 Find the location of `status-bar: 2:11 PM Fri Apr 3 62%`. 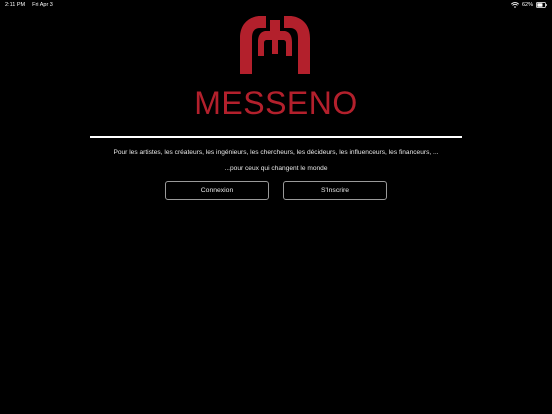

status-bar: 2:11 PM Fri Apr 3 62% is located at coordinates (276, 5).